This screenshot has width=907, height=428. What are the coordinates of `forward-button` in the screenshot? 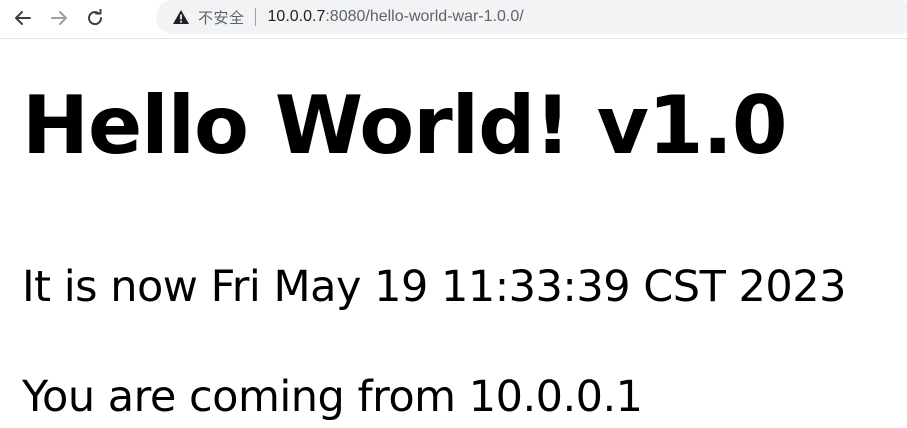 It's located at (59, 18).